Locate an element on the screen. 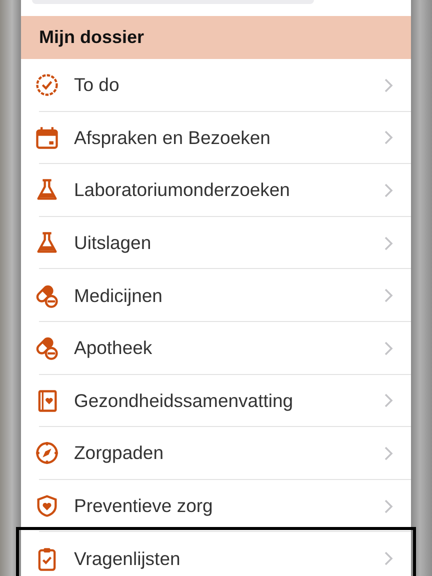 This screenshot has height=576, width=432. menu-item-label: Medicijnen is located at coordinates (119, 295).